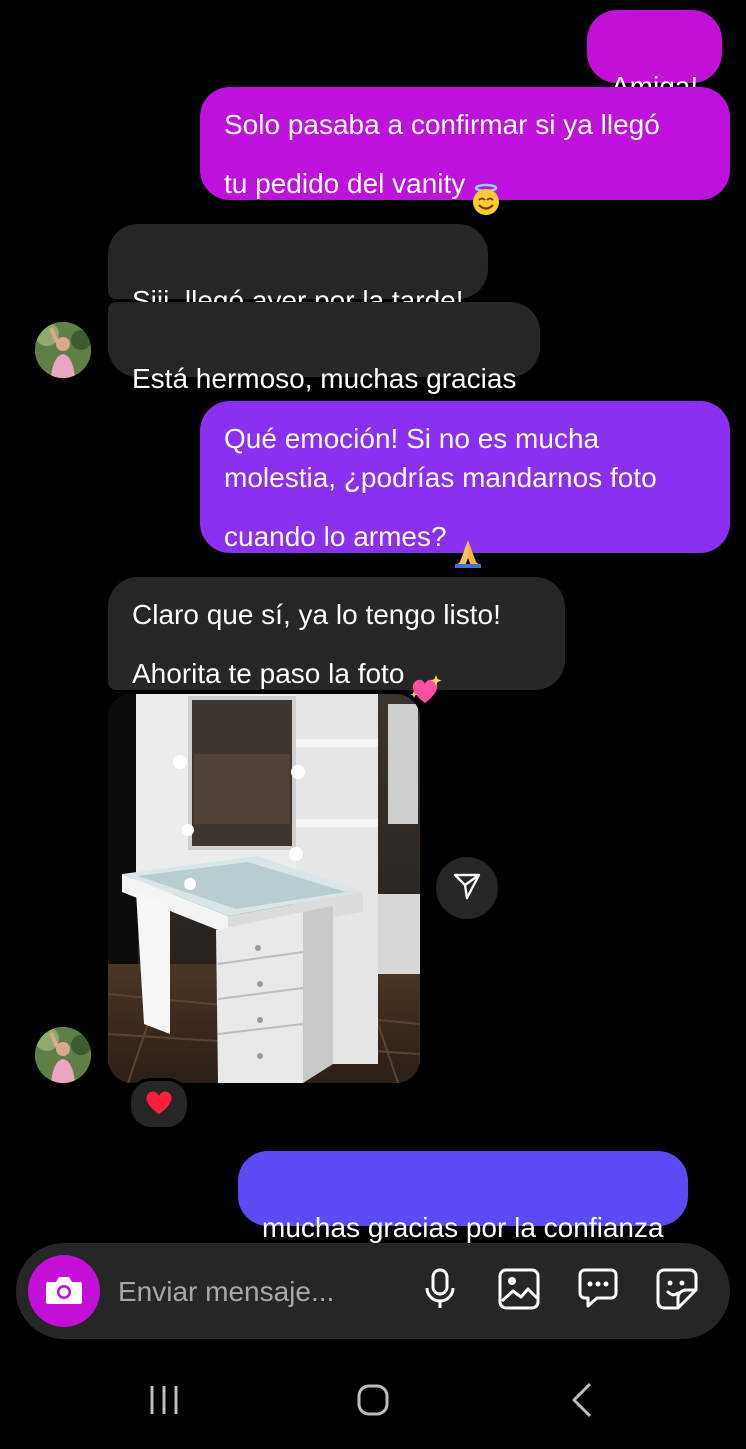 This screenshot has width=746, height=1449. I want to click on received-message-2: Está hermoso, muchas gracias, so click(324, 348).